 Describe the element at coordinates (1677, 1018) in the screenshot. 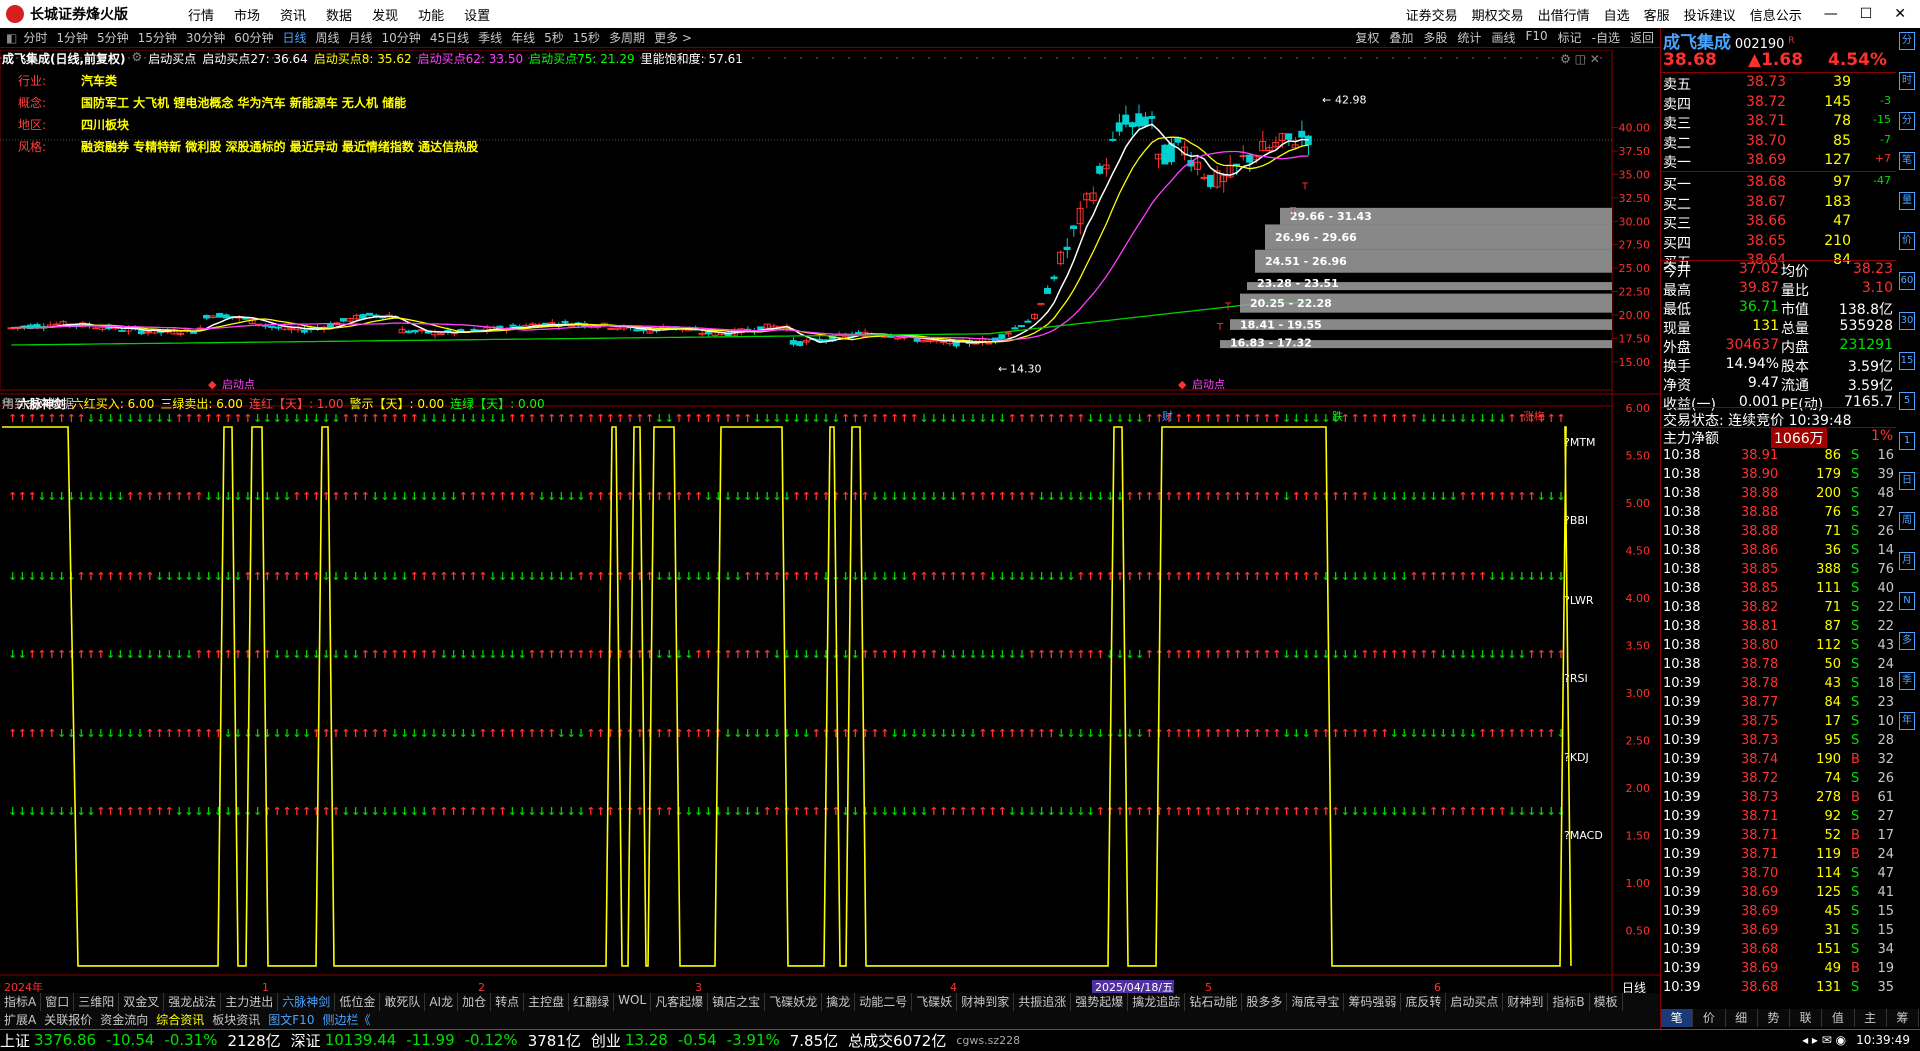

I see `quote-tab: 笔` at that location.